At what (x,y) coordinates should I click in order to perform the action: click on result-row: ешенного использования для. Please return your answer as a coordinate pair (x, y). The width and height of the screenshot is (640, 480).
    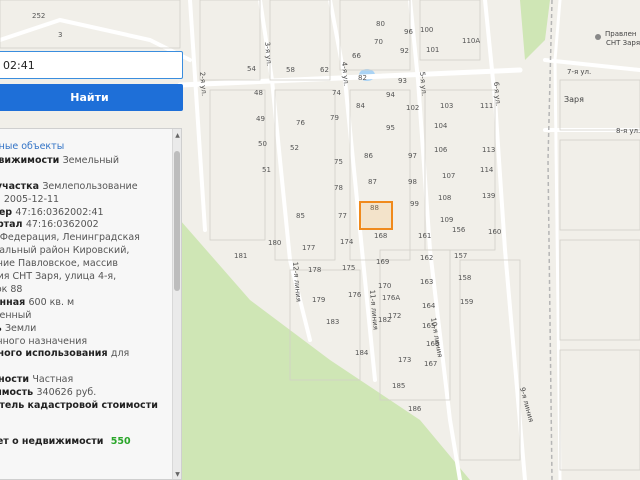
    Looking at the image, I should click on (88, 354).